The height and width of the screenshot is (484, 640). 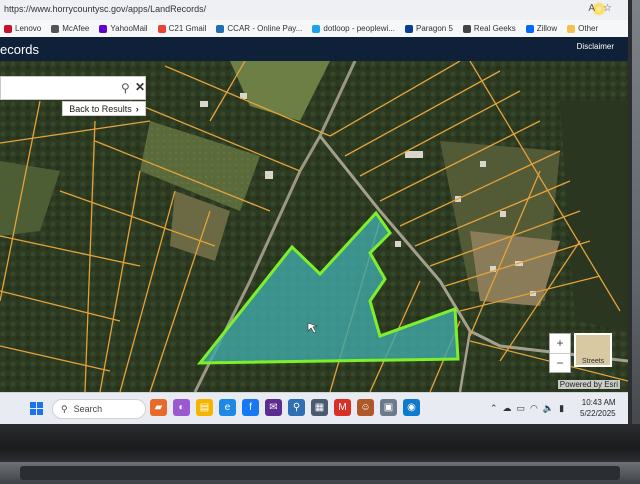 I want to click on taskbar-apps: ▰ ◐ ▤ e f ✉ ⚲ ▦ M ☺ ▣ ◉, so click(x=285, y=407).